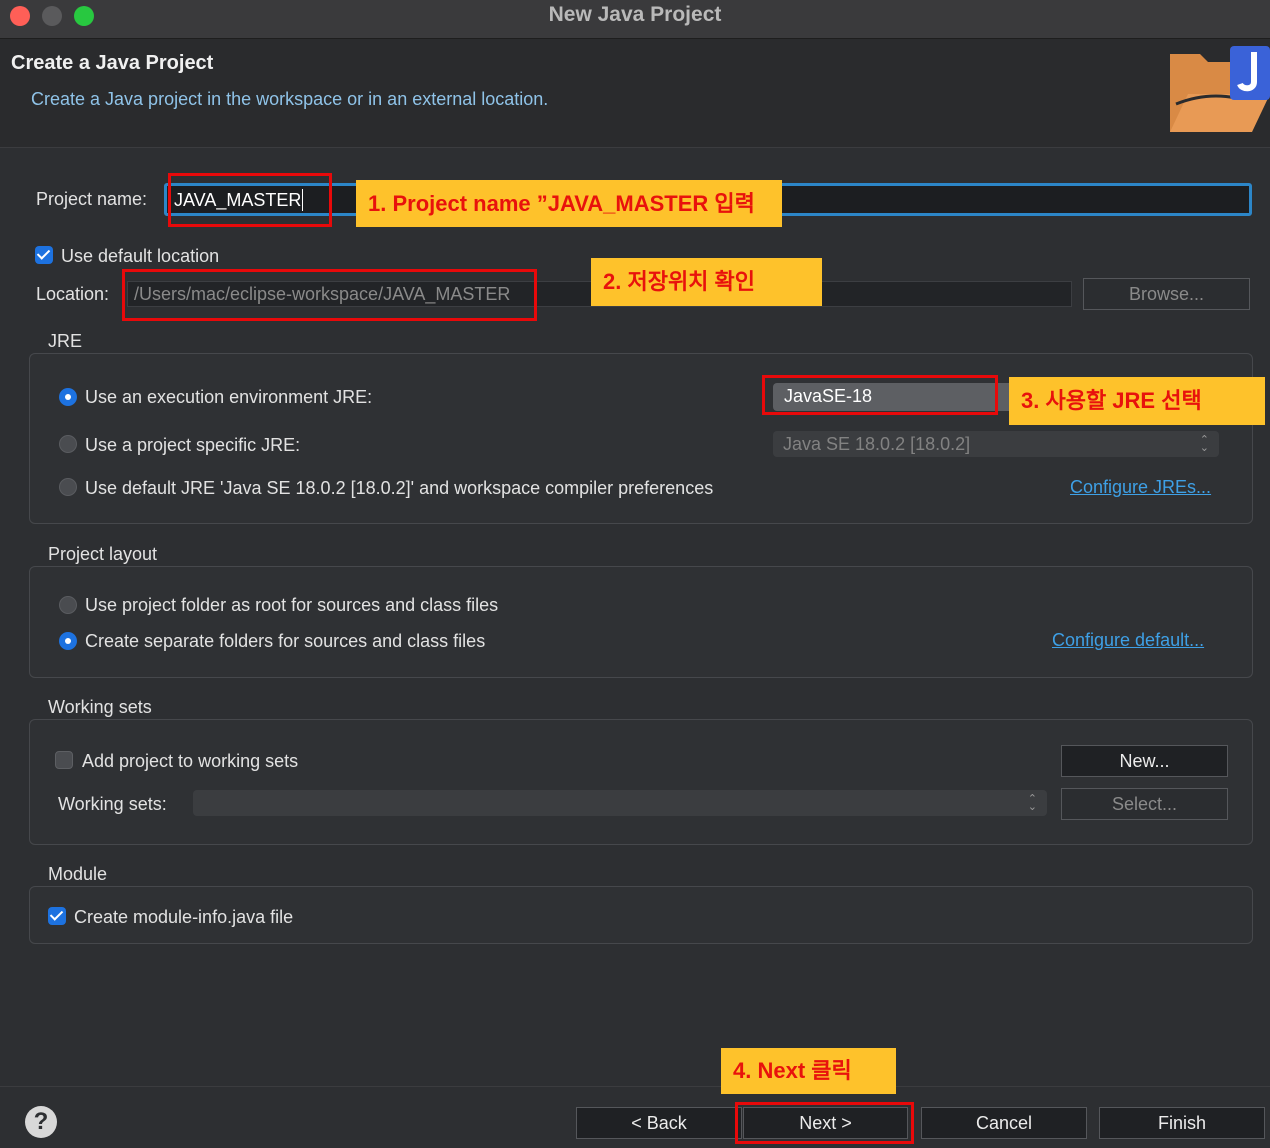 Image resolution: width=1270 pixels, height=1148 pixels. What do you see at coordinates (190, 761) in the screenshot?
I see `add-to-working-sets-label: Add project to working sets` at bounding box center [190, 761].